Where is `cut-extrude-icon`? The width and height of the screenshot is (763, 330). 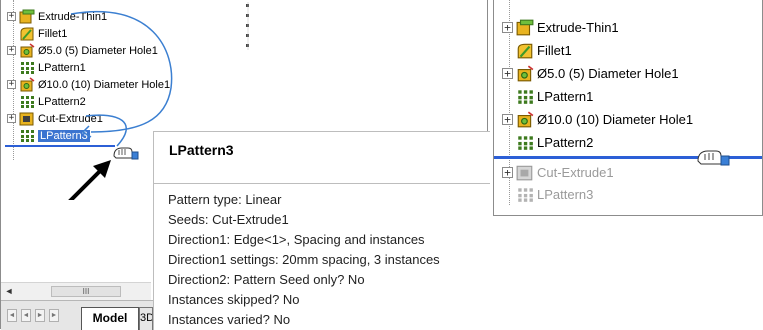
cut-extrude-icon is located at coordinates (524, 172).